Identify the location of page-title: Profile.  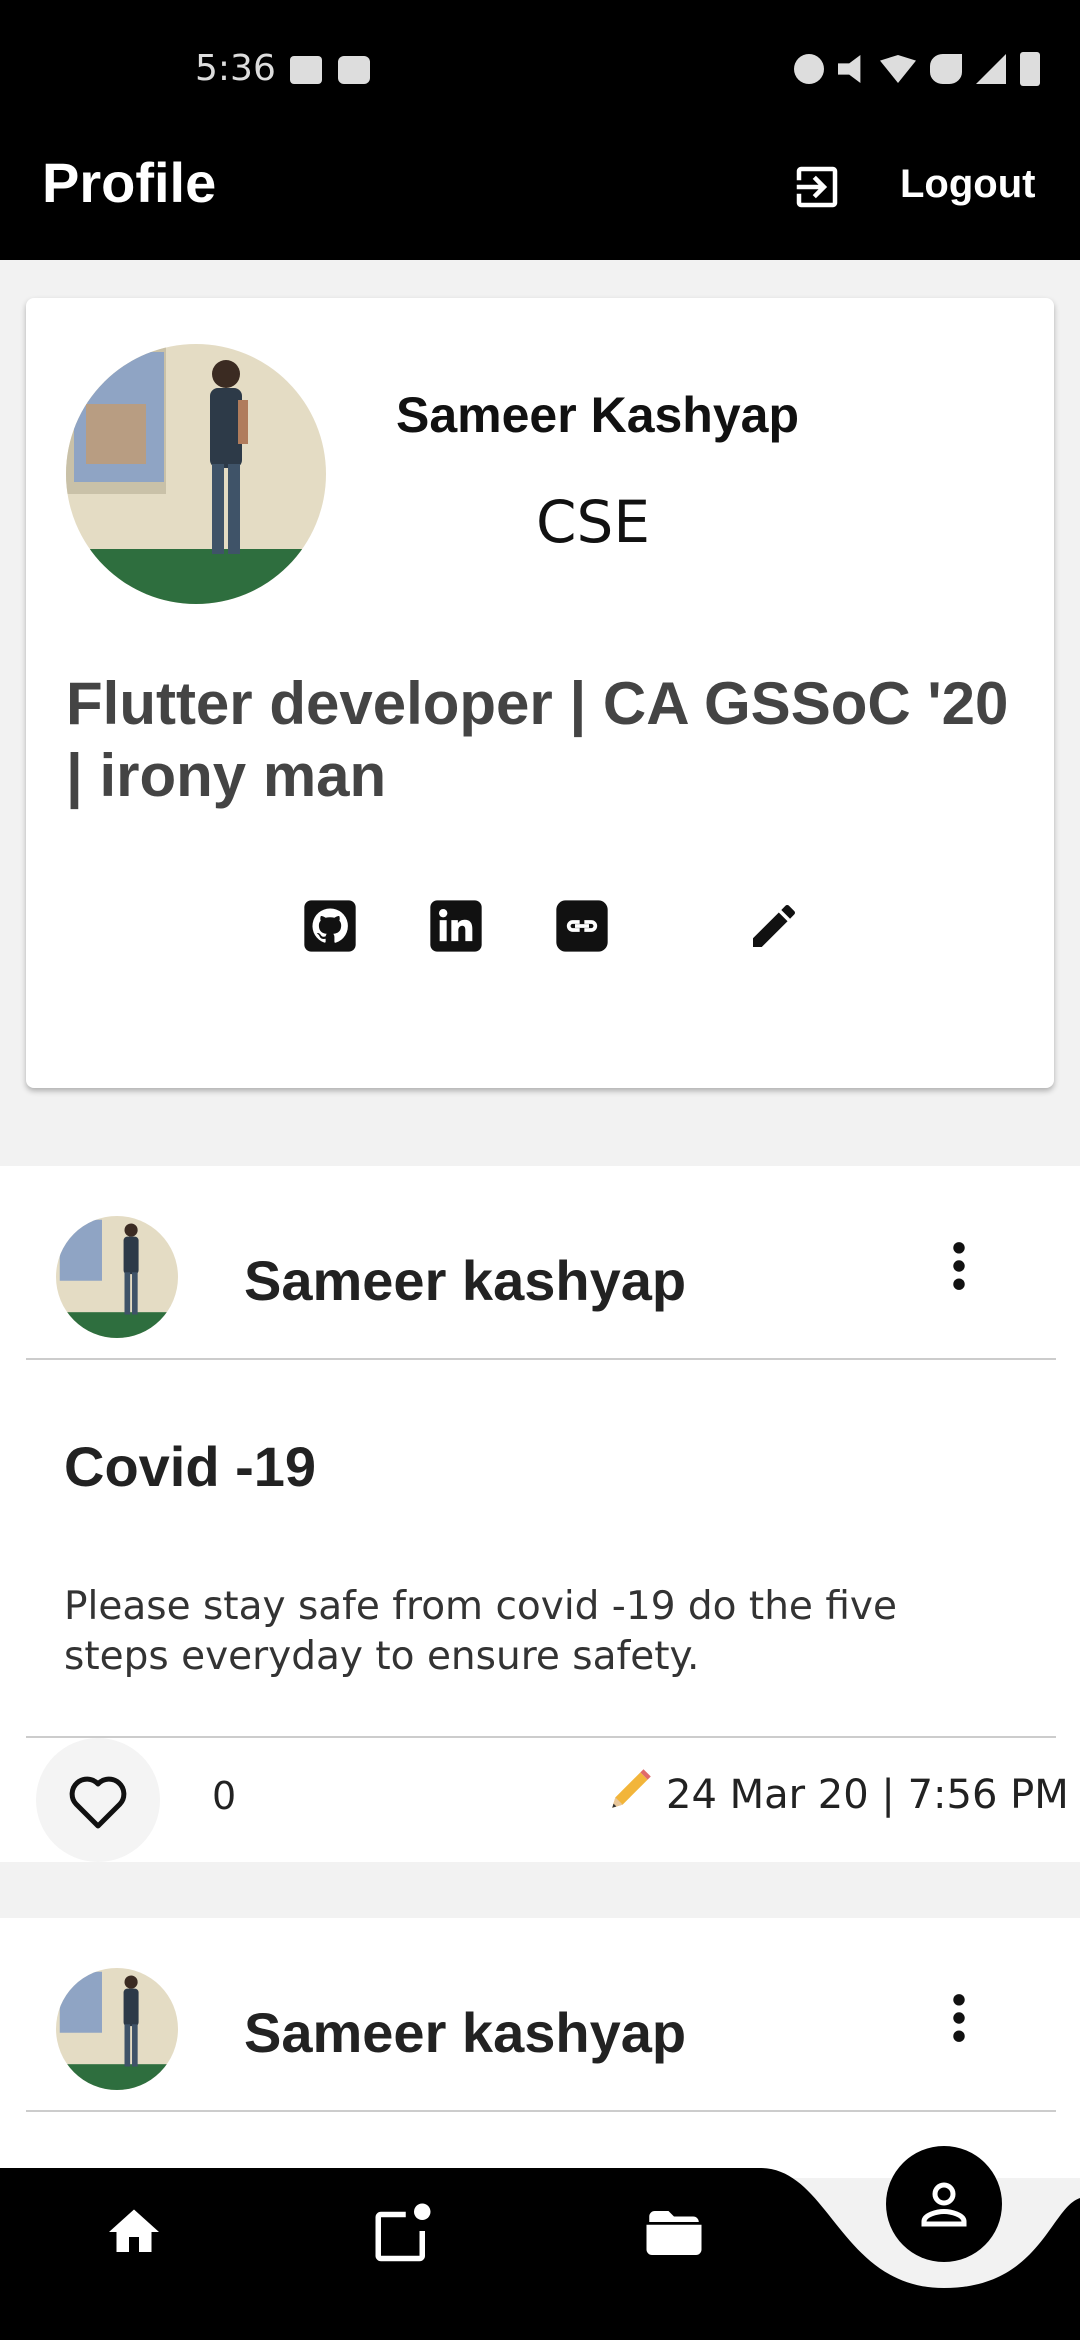
(129, 182).